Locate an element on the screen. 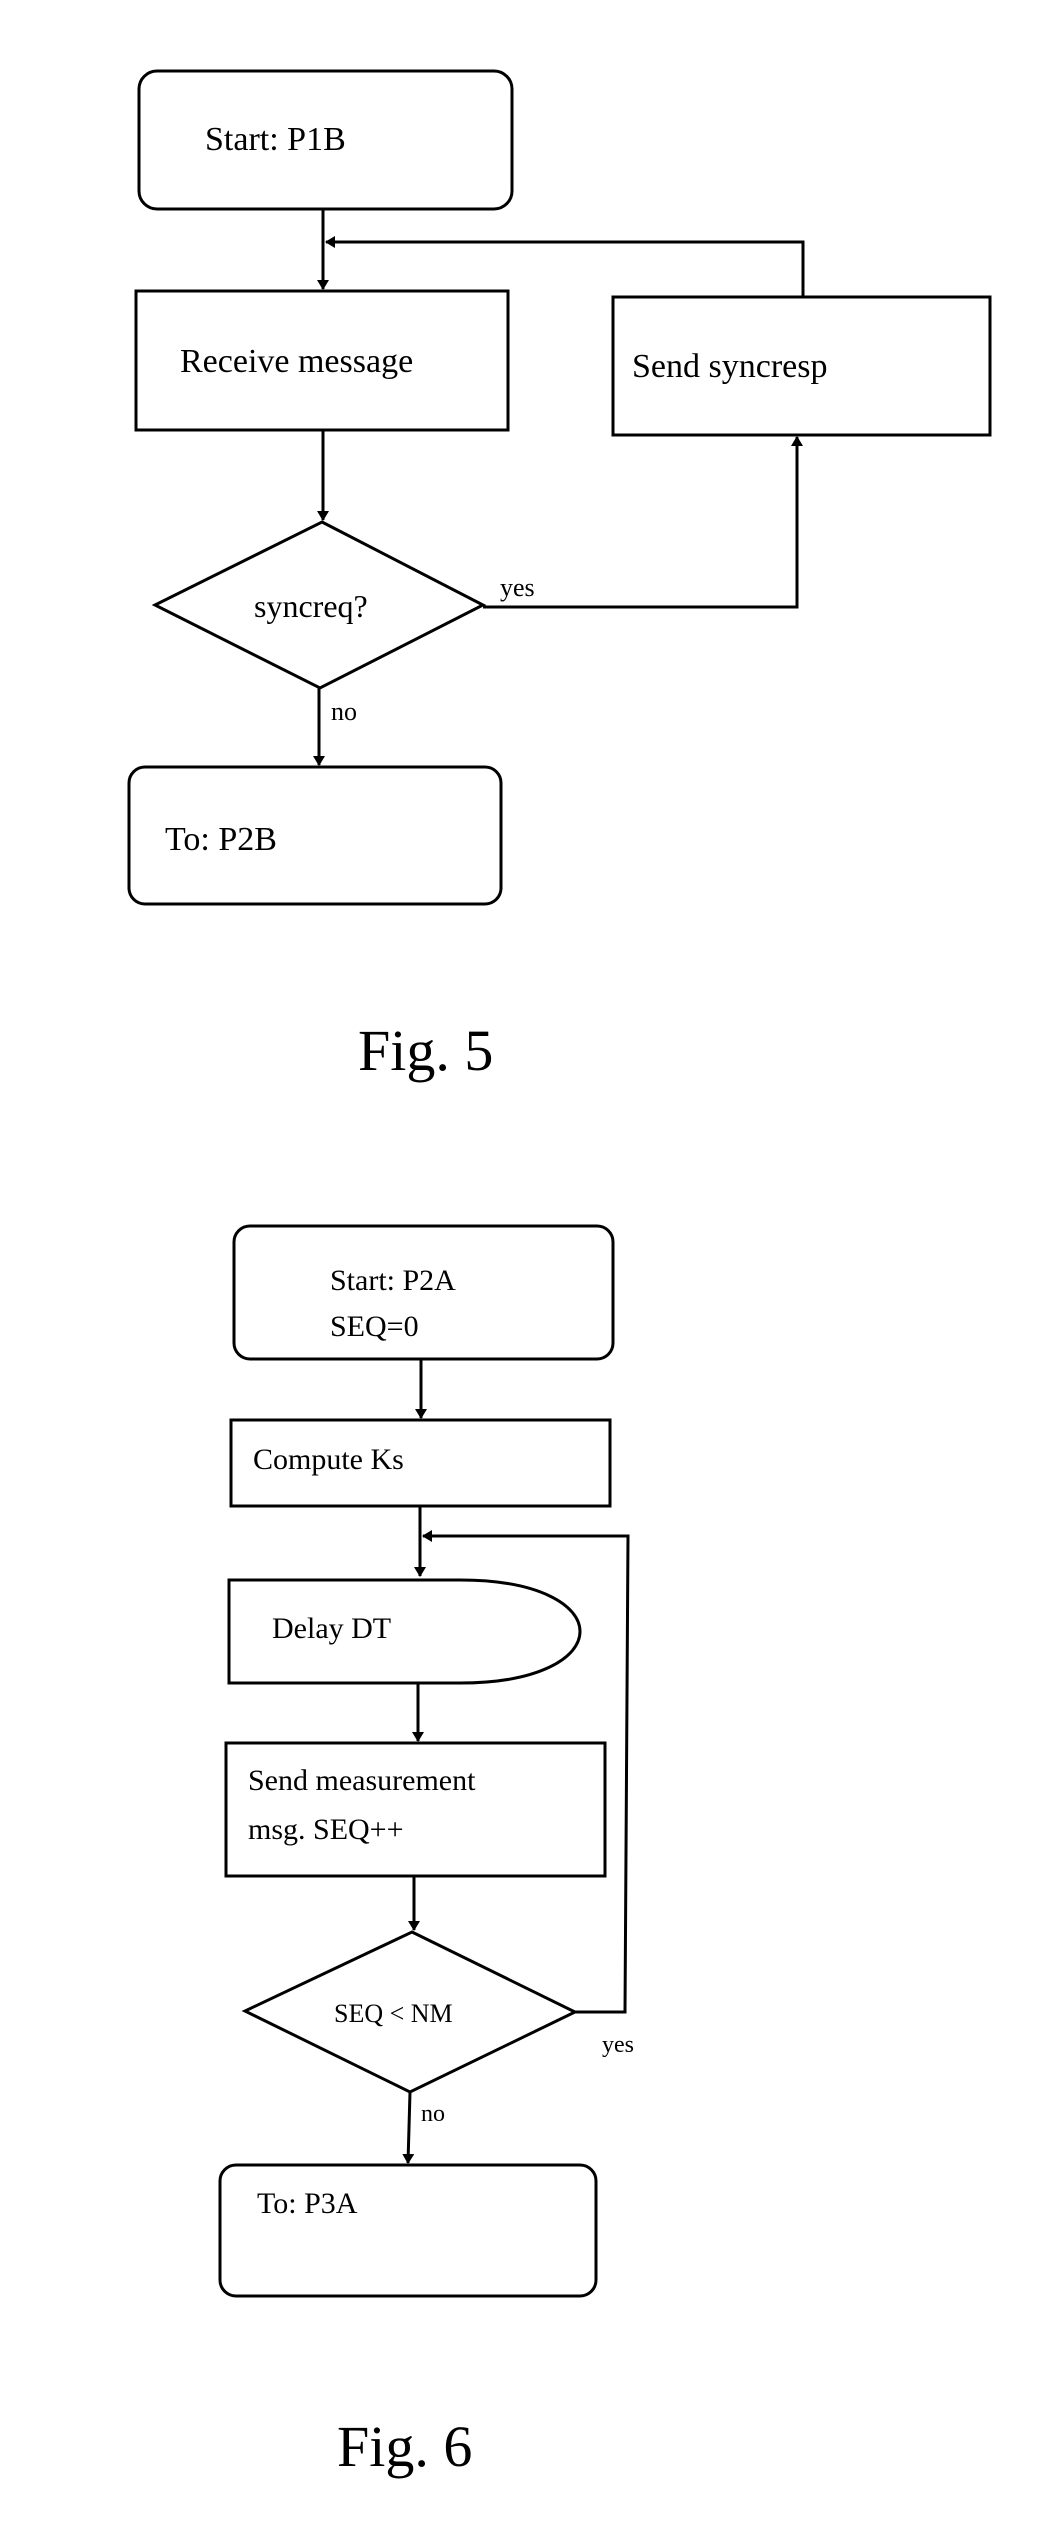 The width and height of the screenshot is (1054, 2544). fig6-compute-label: Compute Ks is located at coordinates (328, 1459).